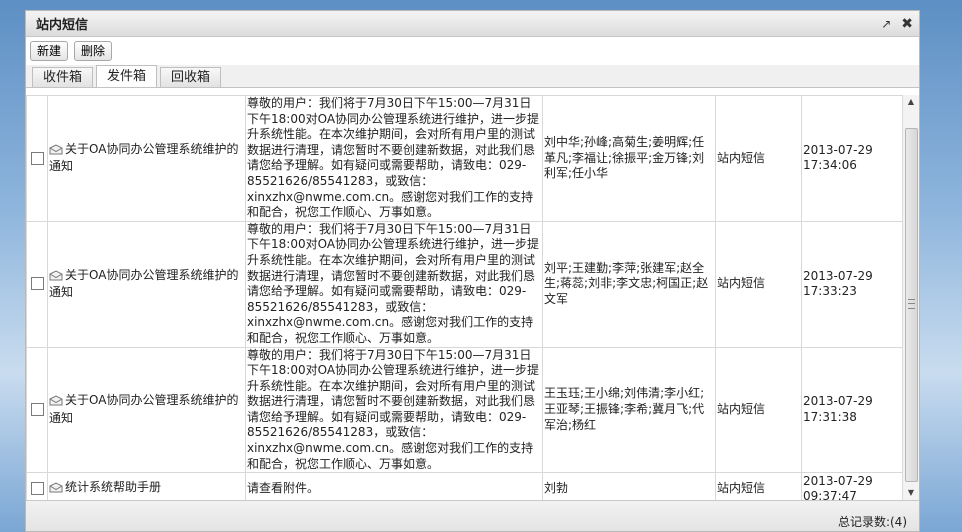  Describe the element at coordinates (830, 165) in the screenshot. I see `time-text: 17:34:06` at that location.